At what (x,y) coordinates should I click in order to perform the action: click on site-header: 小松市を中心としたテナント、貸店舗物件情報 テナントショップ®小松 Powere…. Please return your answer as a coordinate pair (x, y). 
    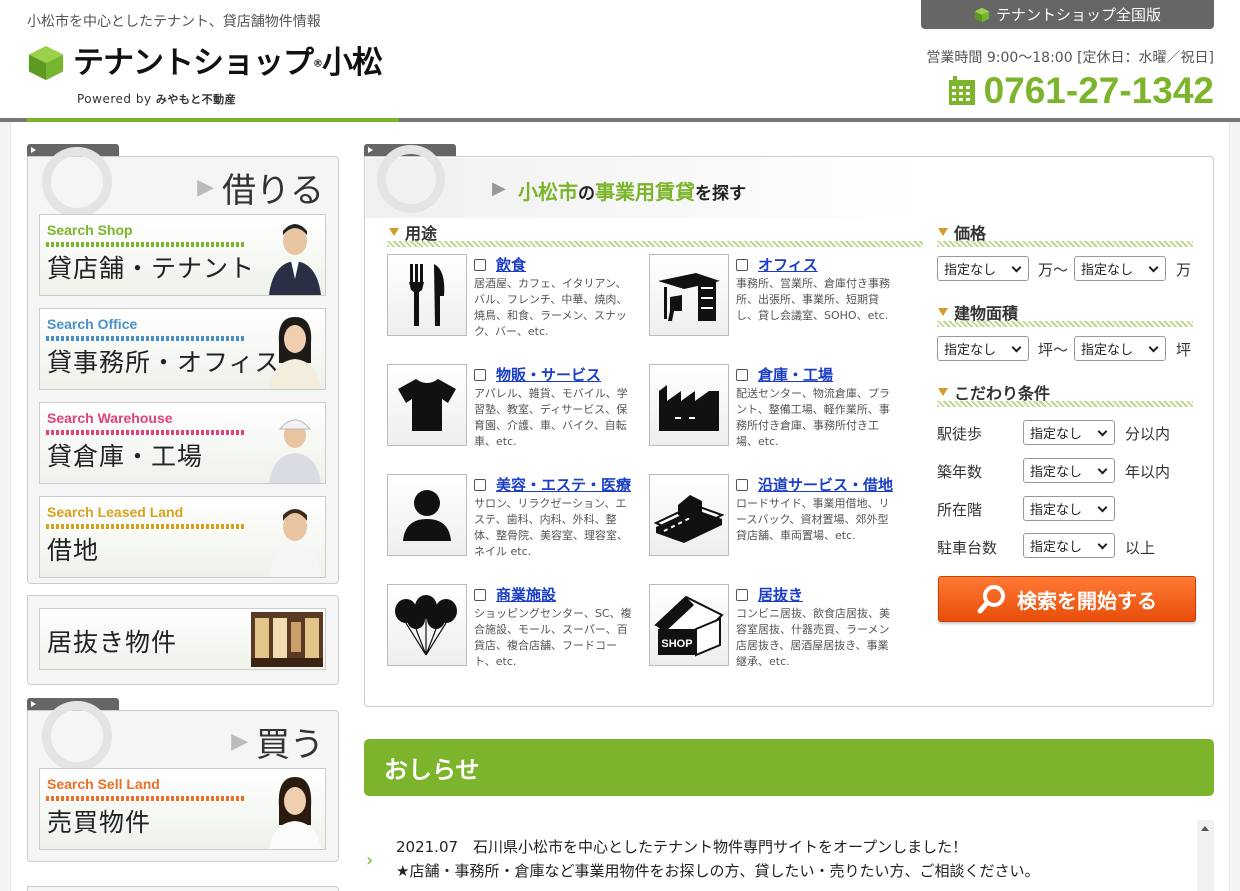
    Looking at the image, I should click on (620, 61).